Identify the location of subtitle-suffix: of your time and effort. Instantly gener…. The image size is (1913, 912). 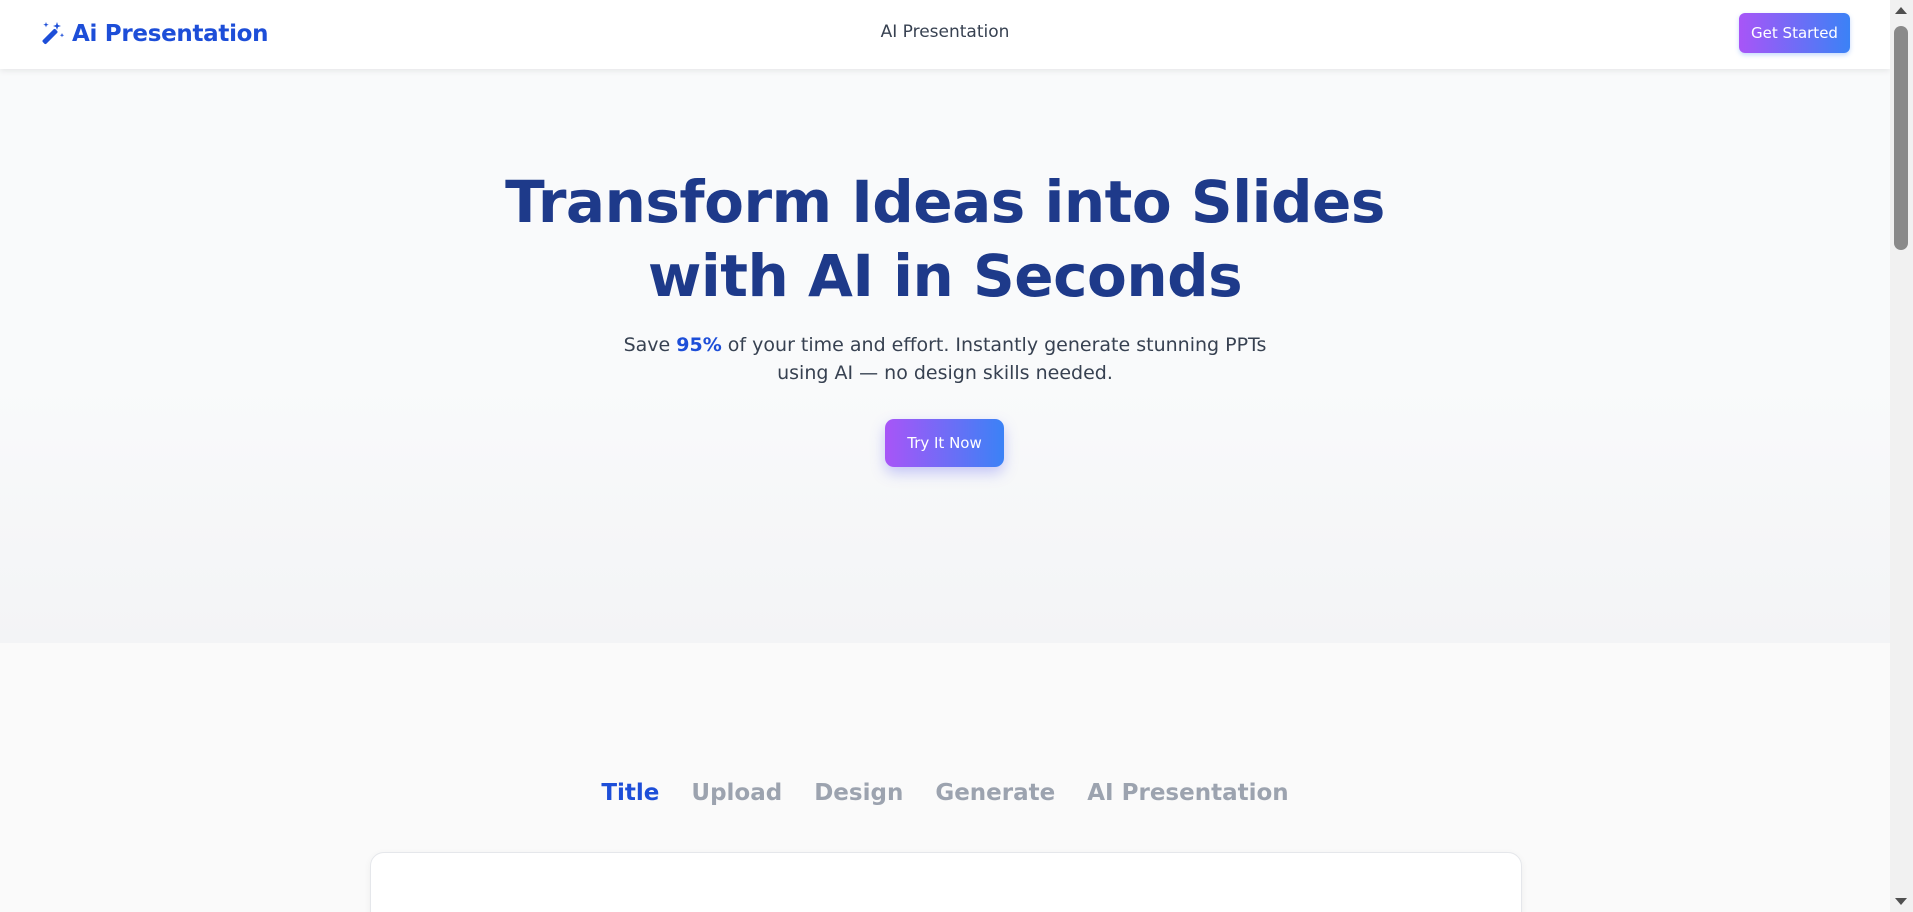
(994, 359).